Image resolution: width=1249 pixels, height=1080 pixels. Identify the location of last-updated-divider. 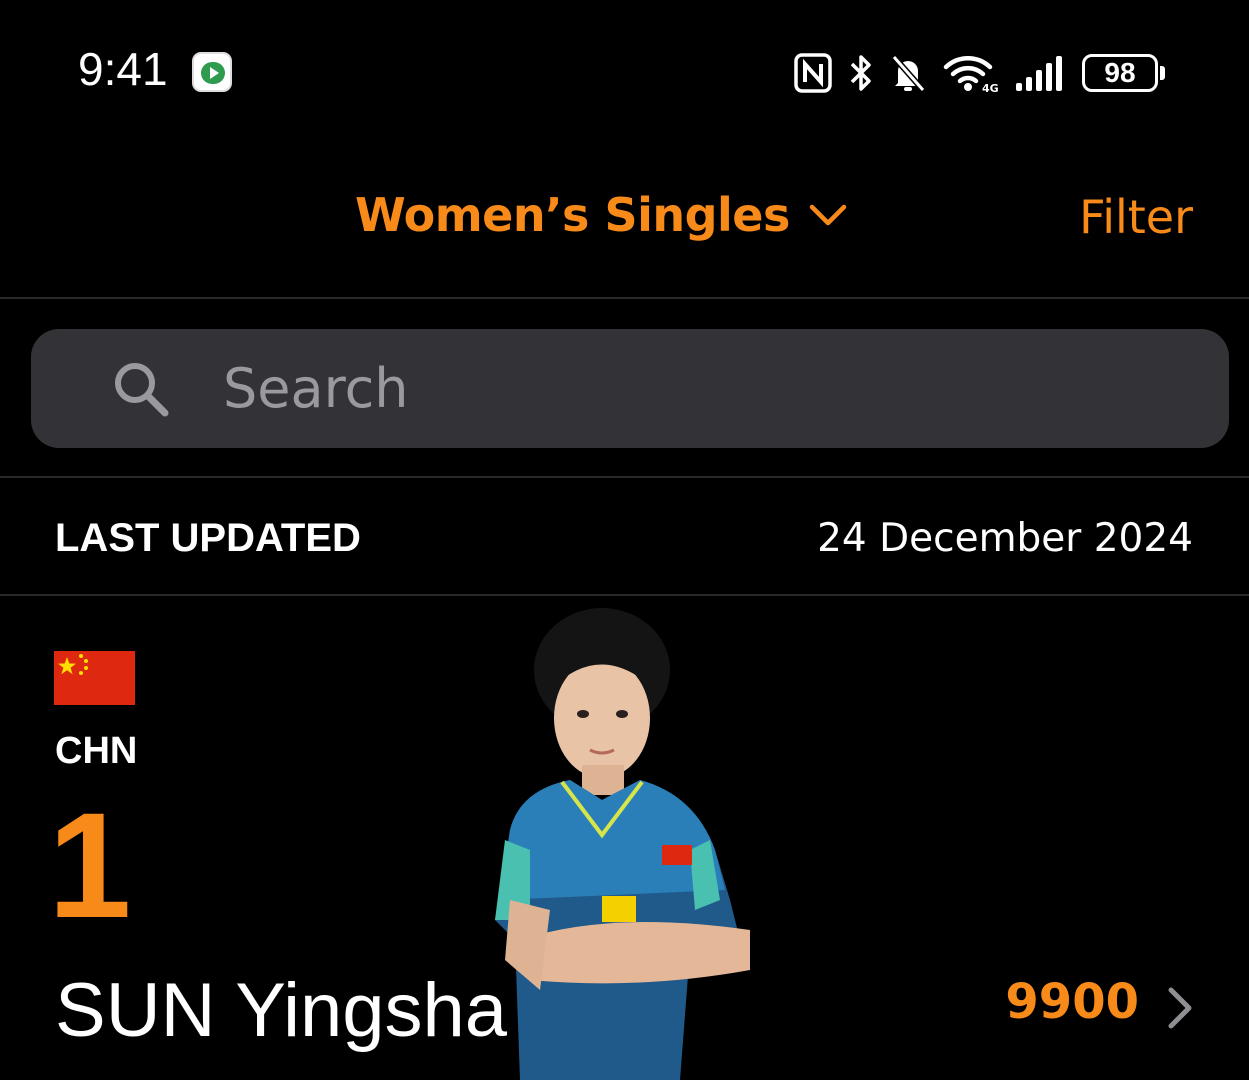
(624, 595).